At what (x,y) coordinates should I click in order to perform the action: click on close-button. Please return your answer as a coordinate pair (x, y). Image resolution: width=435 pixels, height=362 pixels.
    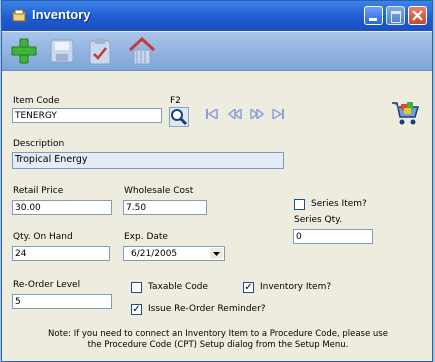
    Looking at the image, I should click on (417, 15).